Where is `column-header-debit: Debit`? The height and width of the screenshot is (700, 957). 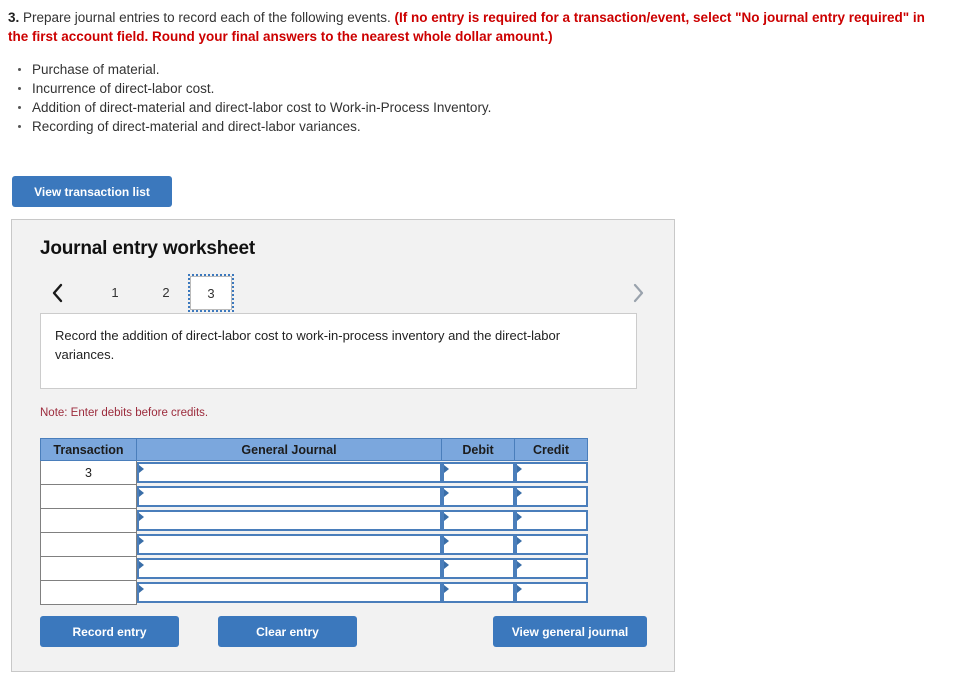
column-header-debit: Debit is located at coordinates (478, 449).